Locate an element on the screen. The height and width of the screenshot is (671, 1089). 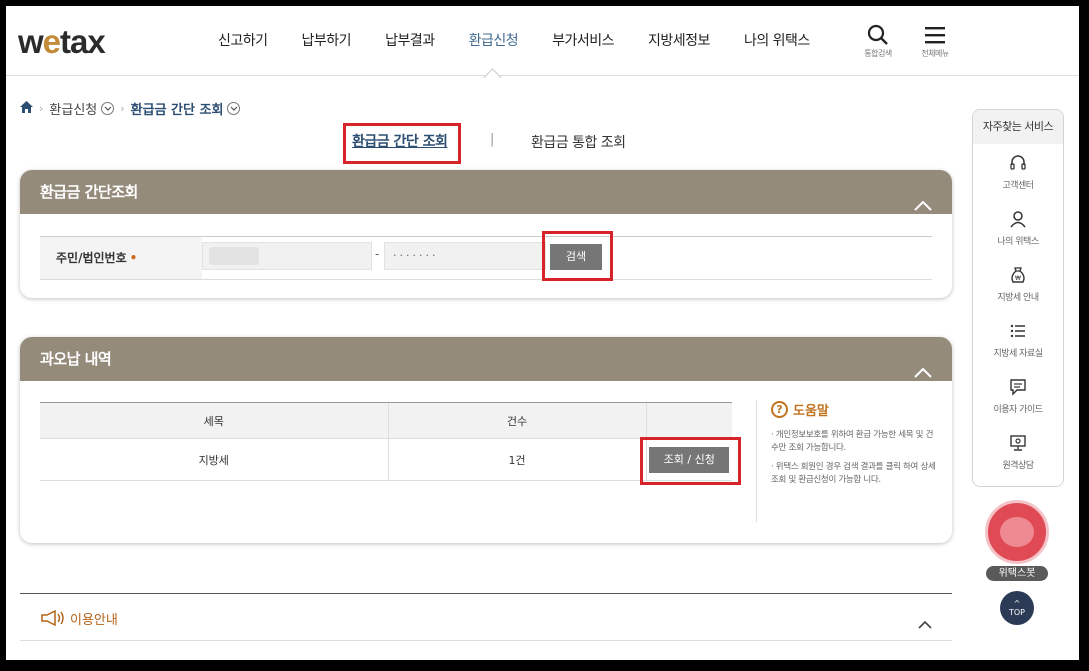
quick-item-user-guide: 이용자 가이드 is located at coordinates (1018, 396).